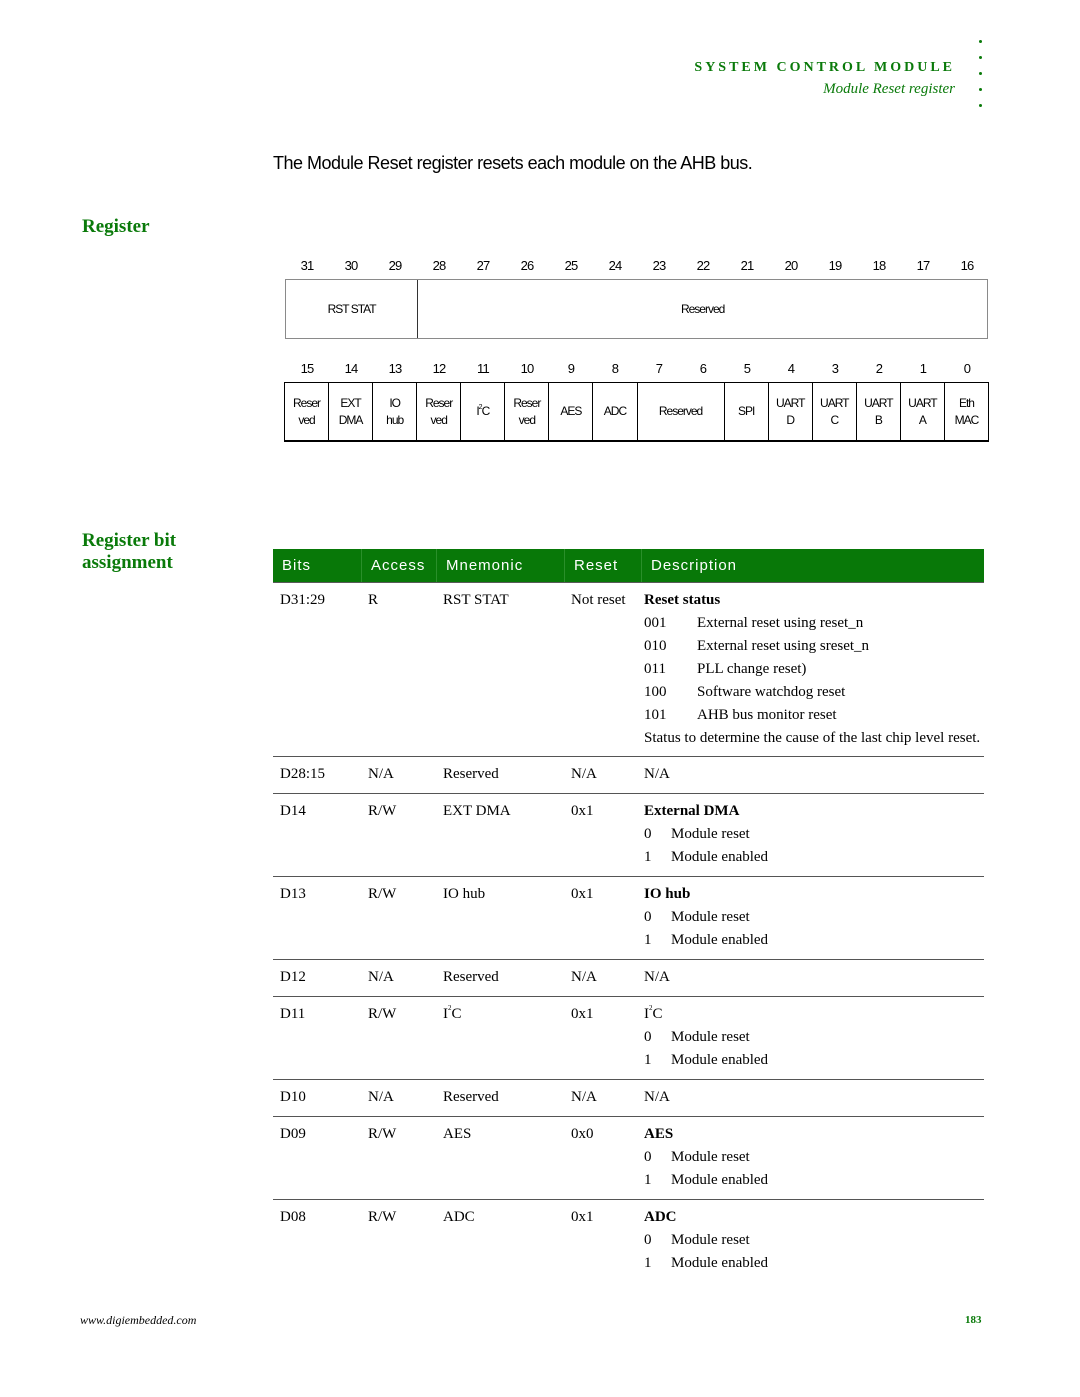 This screenshot has width=1080, height=1397. I want to click on value-definition: 010 External reset using sreset_n, so click(814, 646).